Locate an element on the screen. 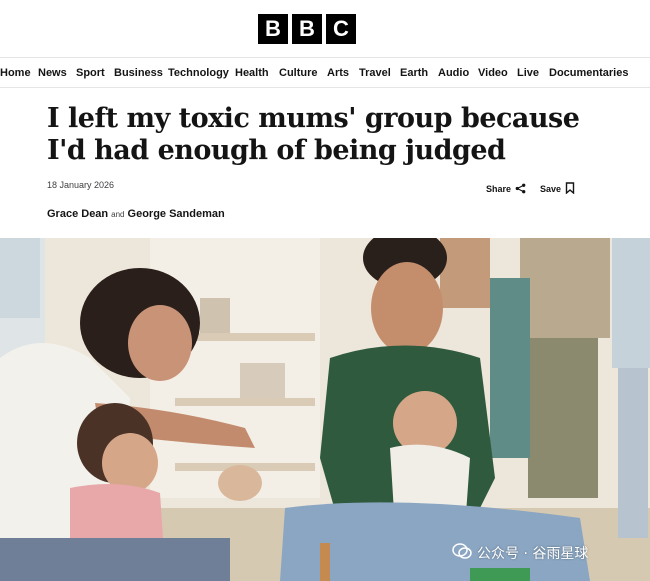 This screenshot has width=650, height=581. article-actions: Share Save is located at coordinates (530, 189).